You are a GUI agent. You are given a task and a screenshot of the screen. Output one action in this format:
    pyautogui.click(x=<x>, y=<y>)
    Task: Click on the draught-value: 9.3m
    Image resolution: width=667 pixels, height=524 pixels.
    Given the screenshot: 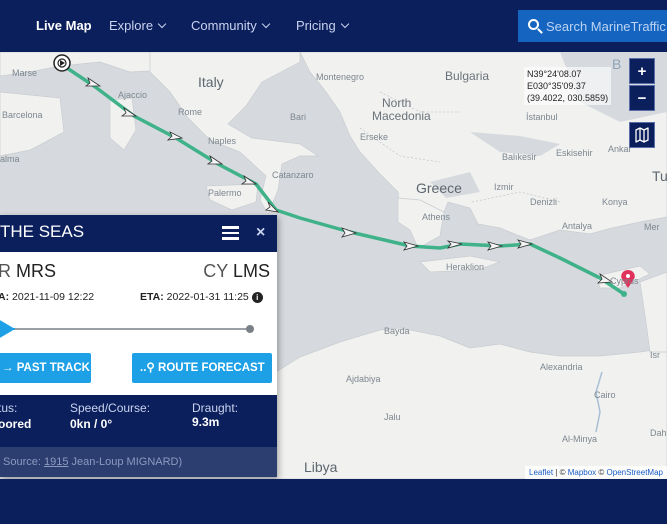 What is the action you would take?
    pyautogui.click(x=206, y=422)
    